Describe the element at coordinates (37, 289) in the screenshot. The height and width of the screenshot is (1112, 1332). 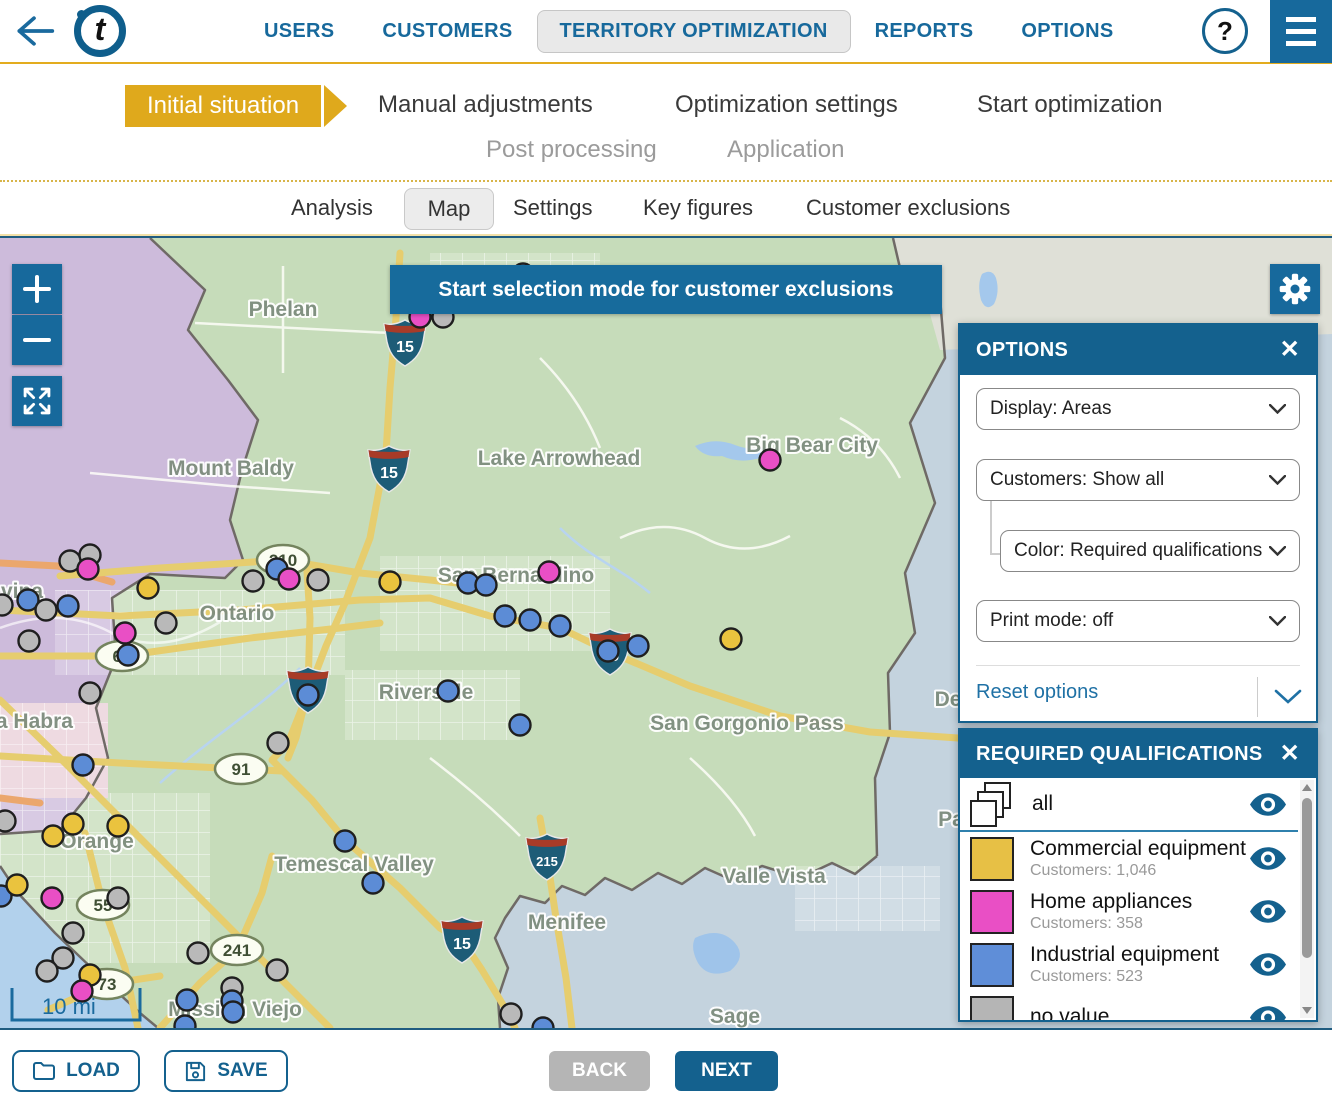
I see `zoom-in-button` at that location.